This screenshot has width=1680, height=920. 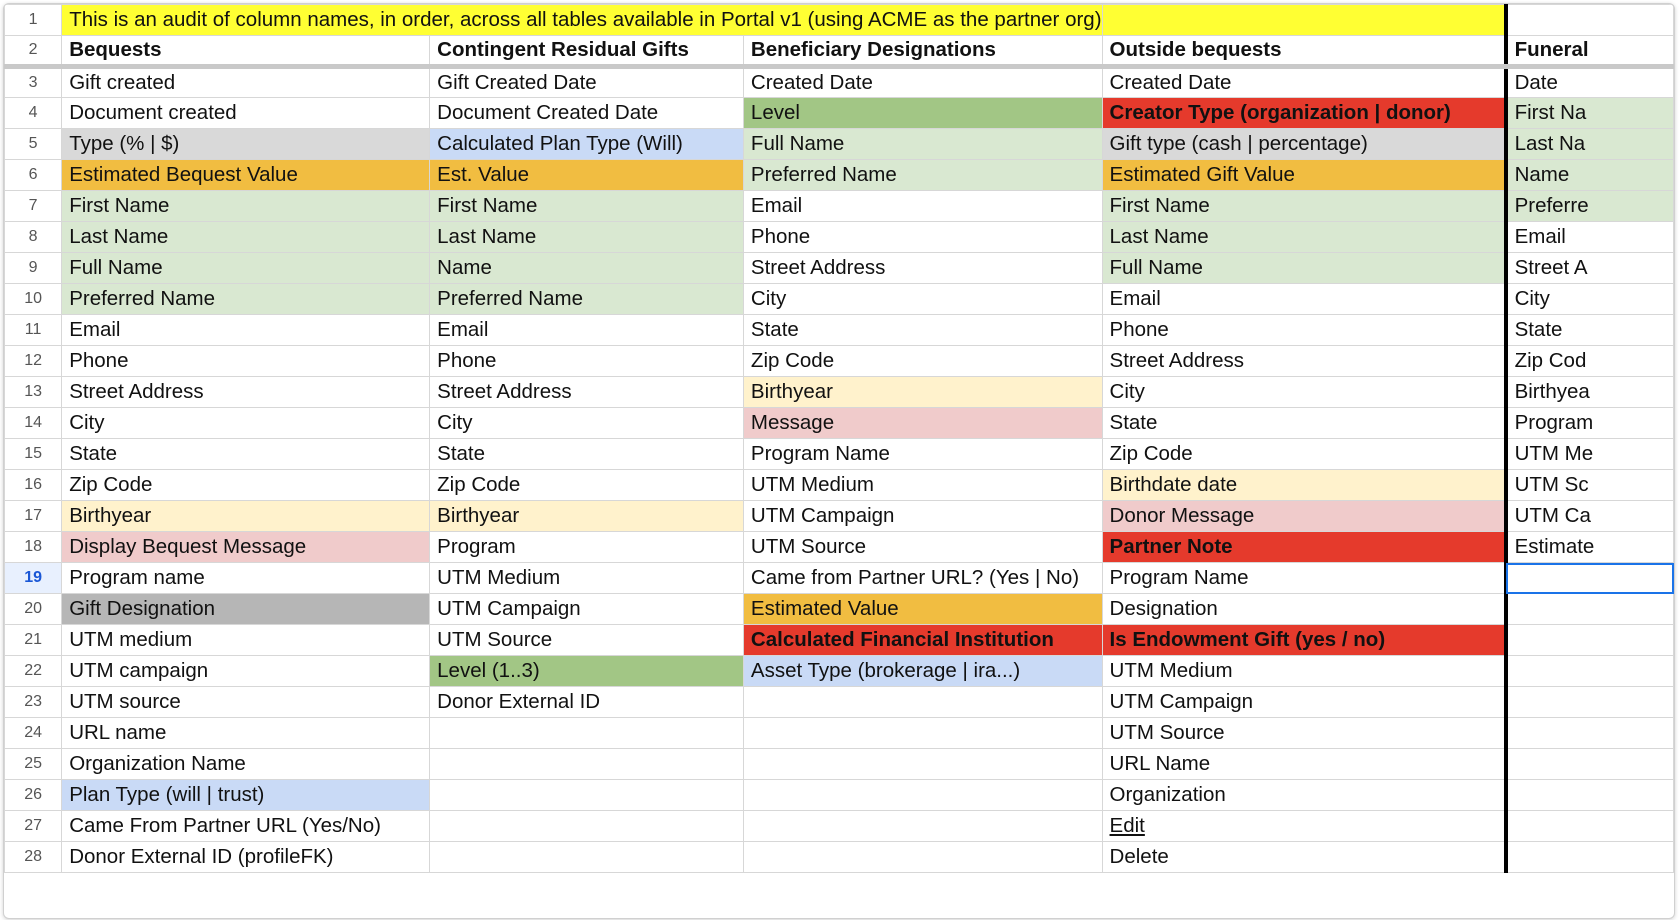 What do you see at coordinates (1588, 144) in the screenshot?
I see `sheet-cell: Last Na` at bounding box center [1588, 144].